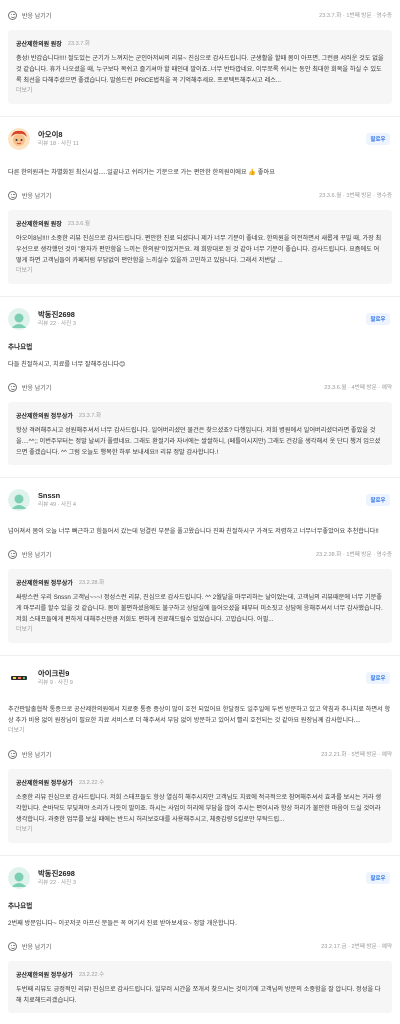 This screenshot has width=400, height=1024. I want to click on visit-info: 23.3.6.월 · 4번째 방문 · 예약, so click(358, 388).